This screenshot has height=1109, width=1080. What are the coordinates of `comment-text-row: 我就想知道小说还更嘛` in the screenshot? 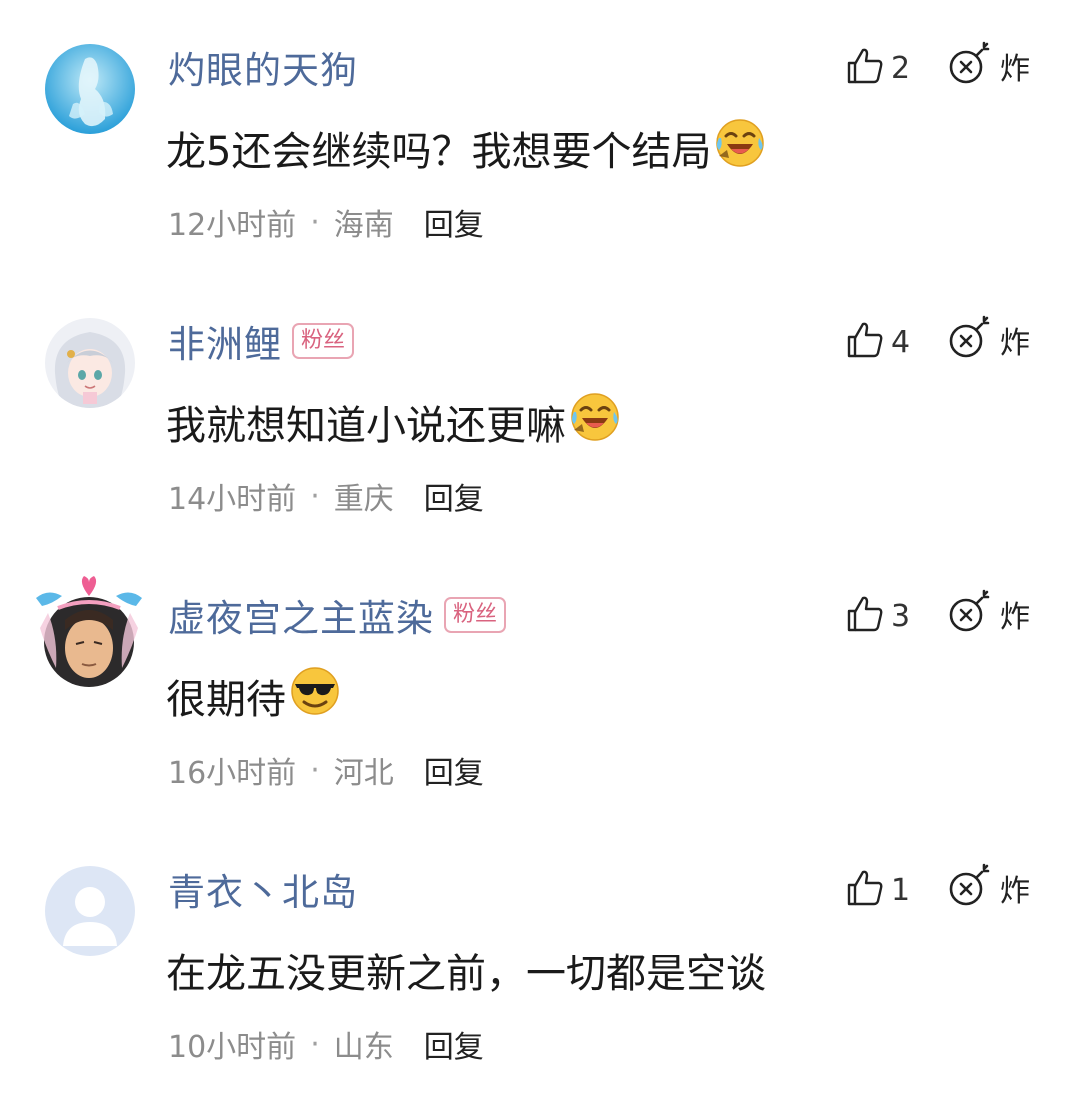 It's located at (394, 422).